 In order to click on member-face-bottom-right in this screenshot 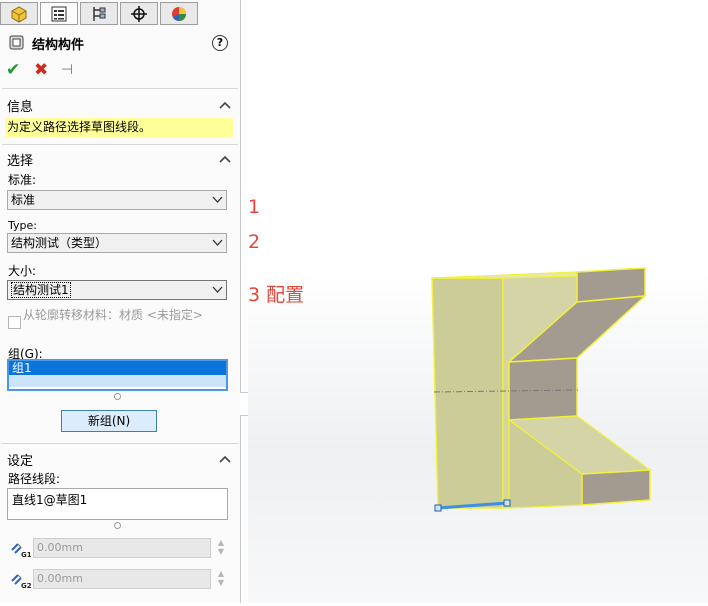, I will do `click(616, 487)`.